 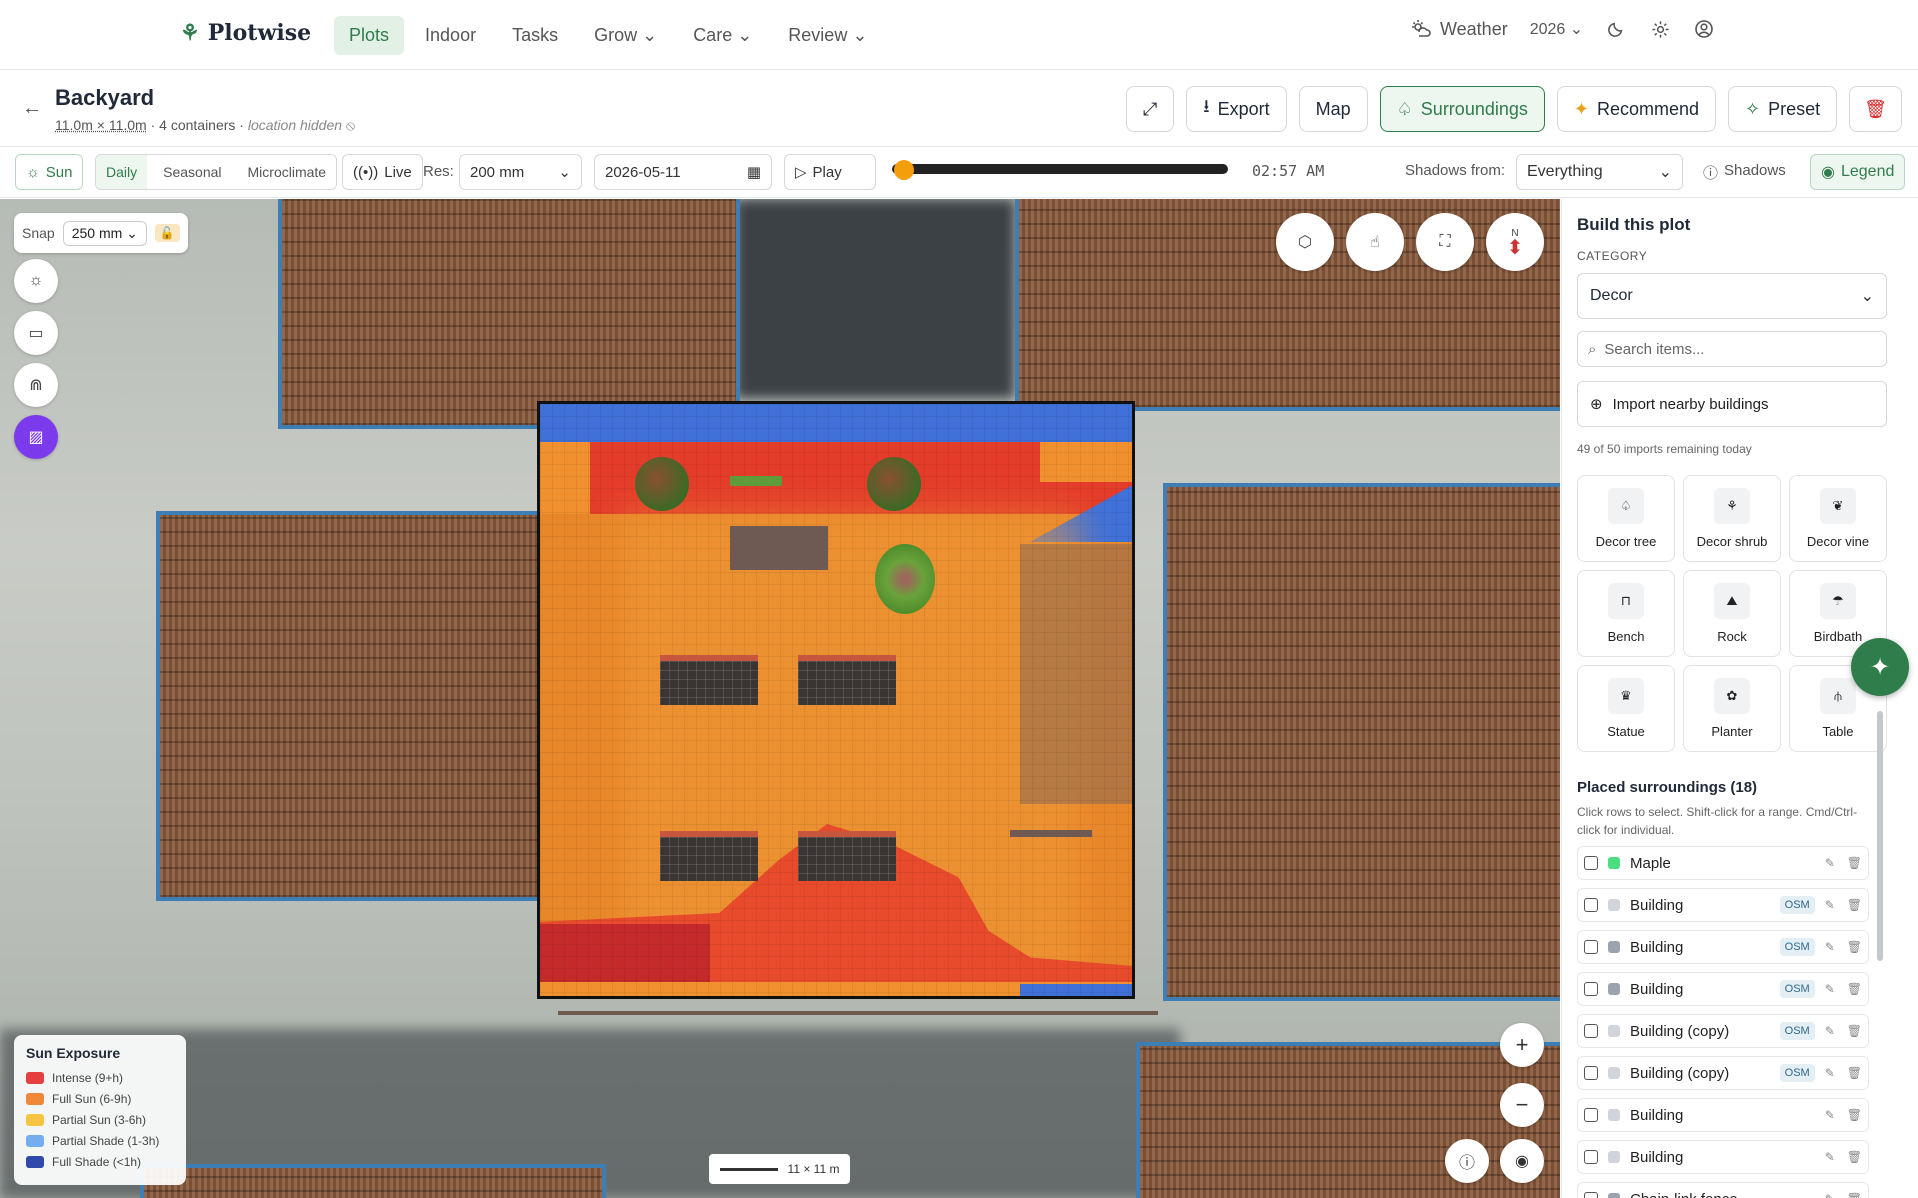 What do you see at coordinates (1375, 242) in the screenshot?
I see `pan-tool-button: ☝` at bounding box center [1375, 242].